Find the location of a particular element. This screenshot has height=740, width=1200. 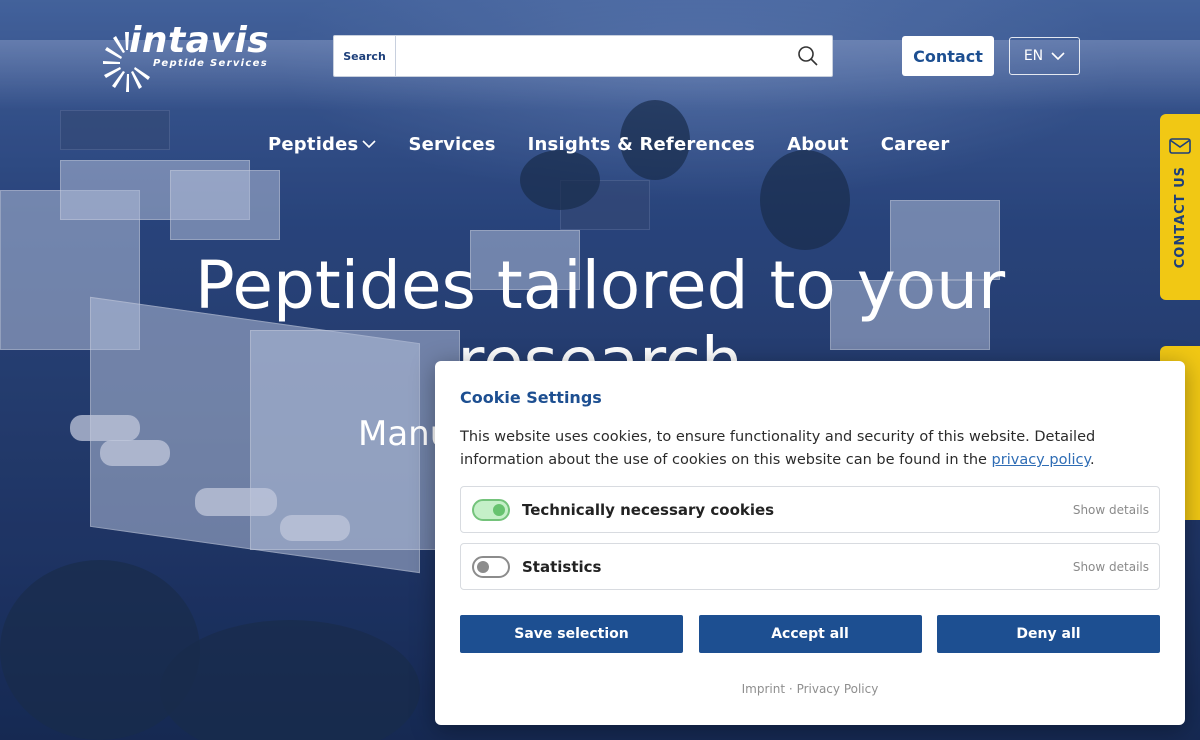

deny-all-button: Deny all is located at coordinates (1048, 634).